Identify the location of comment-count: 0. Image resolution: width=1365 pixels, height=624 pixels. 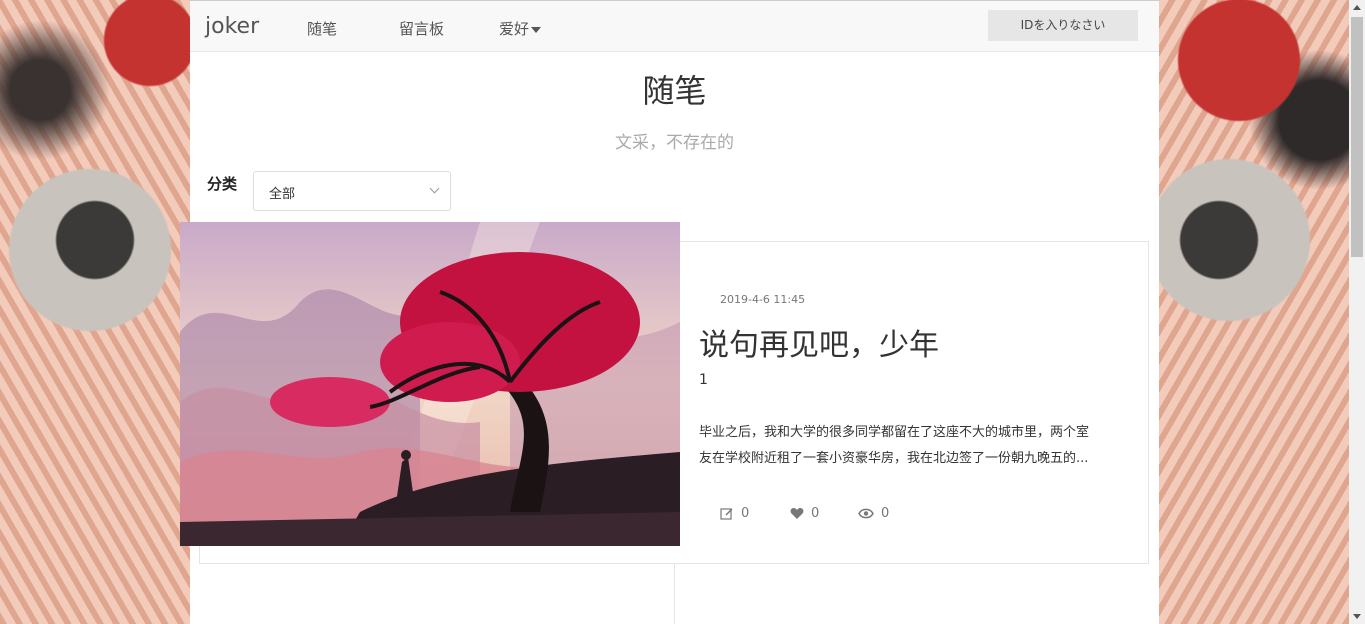
(734, 513).